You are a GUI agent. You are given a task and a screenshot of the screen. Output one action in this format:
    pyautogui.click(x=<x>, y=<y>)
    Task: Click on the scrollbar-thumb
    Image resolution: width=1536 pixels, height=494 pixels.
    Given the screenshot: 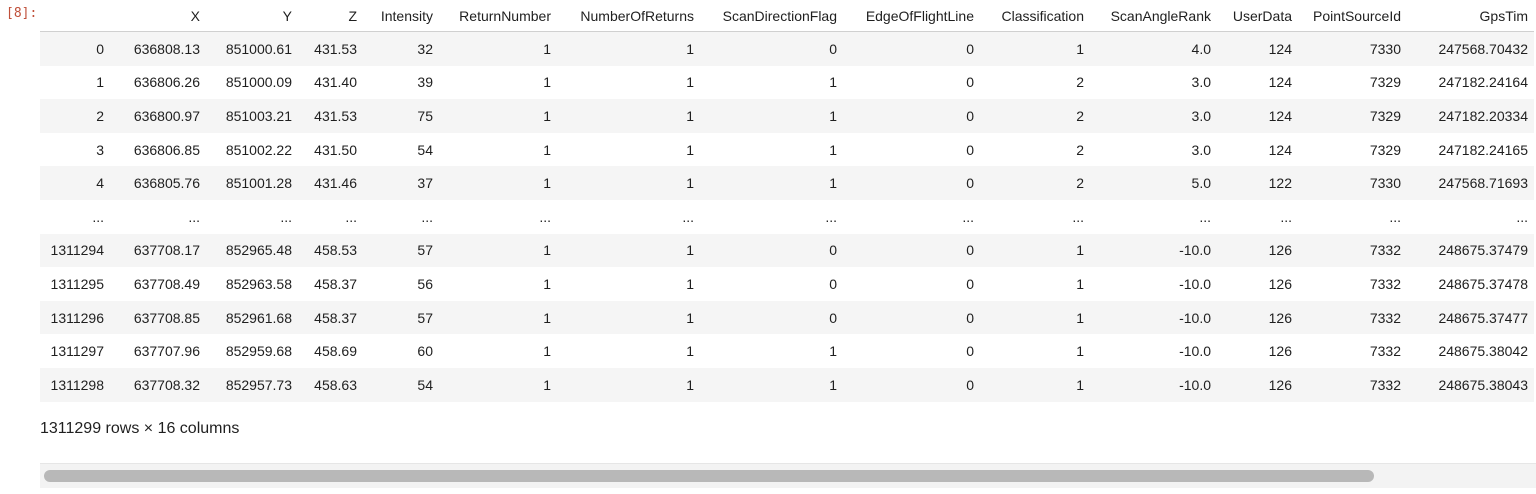 What is the action you would take?
    pyautogui.click(x=709, y=476)
    